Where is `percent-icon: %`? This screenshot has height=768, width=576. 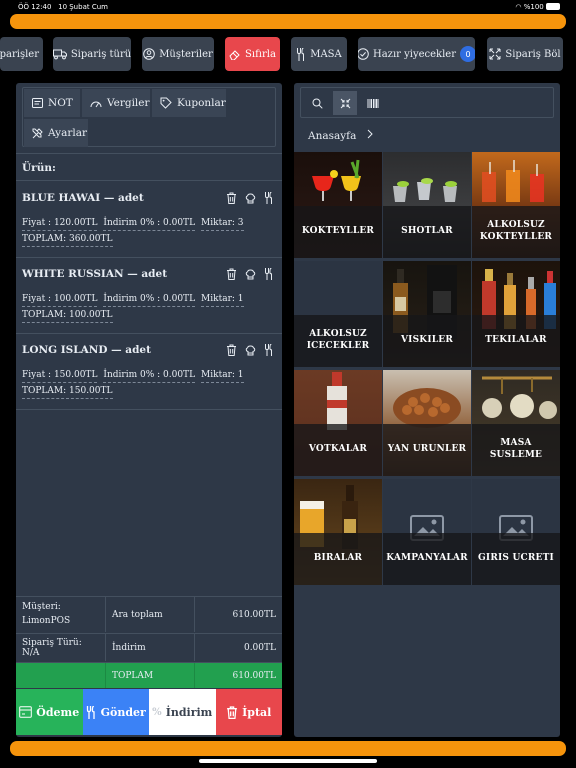
percent-icon: % is located at coordinates (157, 712).